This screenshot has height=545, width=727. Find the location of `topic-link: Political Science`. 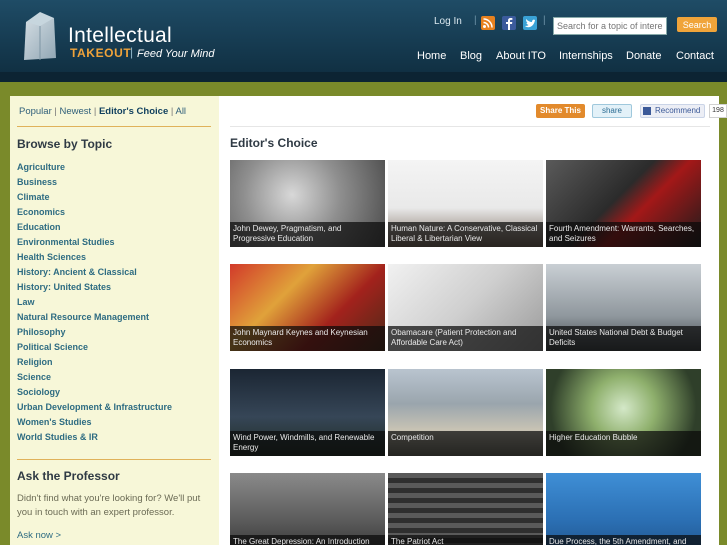

topic-link: Political Science is located at coordinates (52, 347).